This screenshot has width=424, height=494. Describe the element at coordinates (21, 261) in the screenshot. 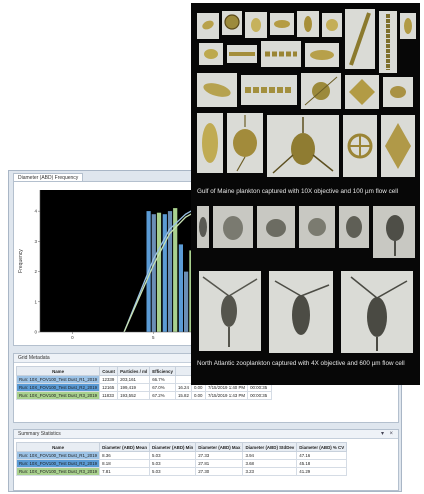

I see `y-axis-label: Frequency` at that location.